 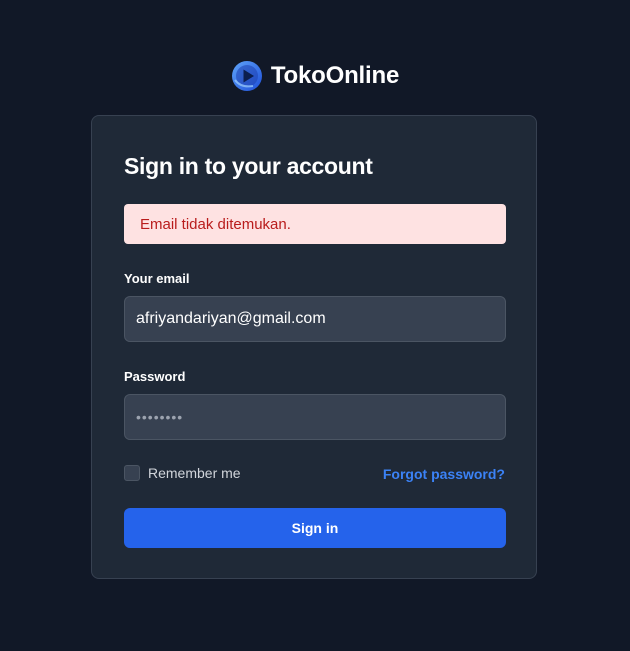 I want to click on brand-header: TokoOnline, so click(x=315, y=76).